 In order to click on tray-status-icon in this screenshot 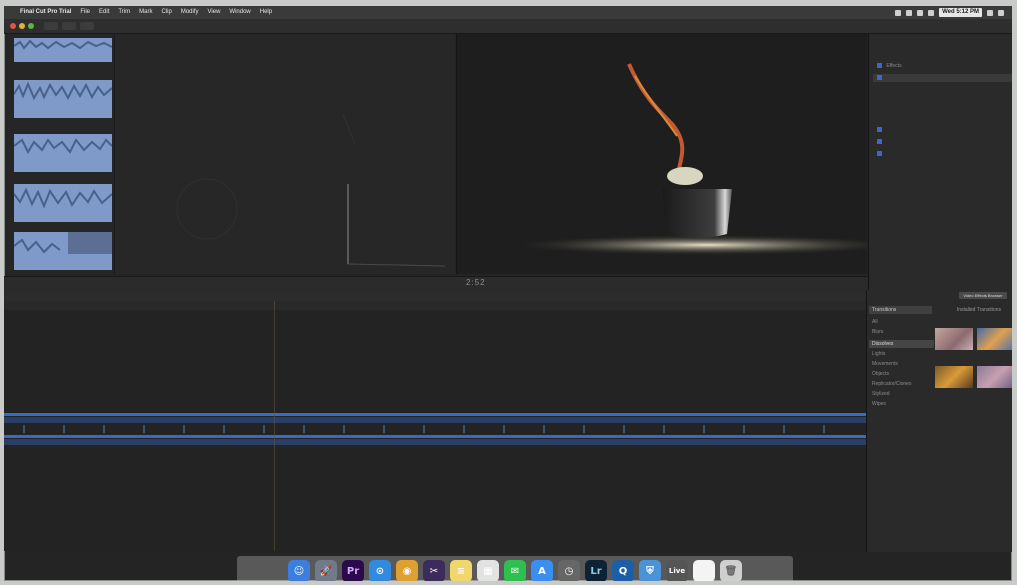, I will do `click(898, 12)`.